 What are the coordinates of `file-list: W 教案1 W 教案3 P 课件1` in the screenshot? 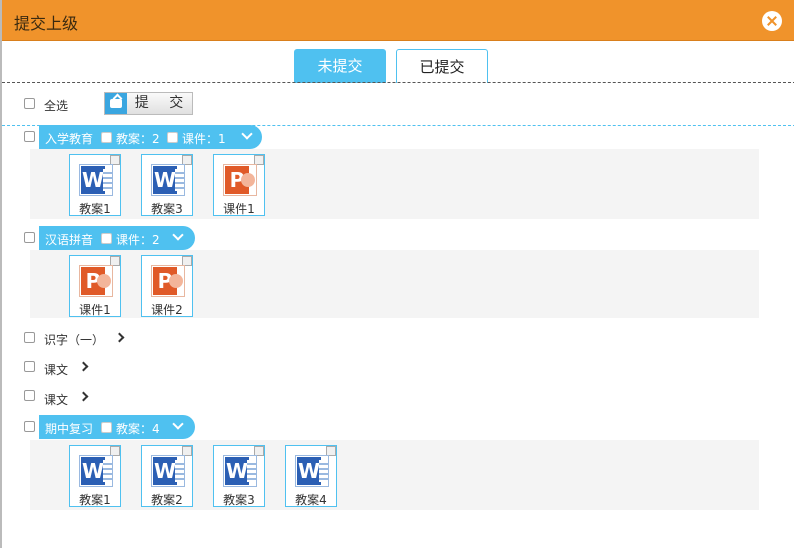 It's located at (394, 184).